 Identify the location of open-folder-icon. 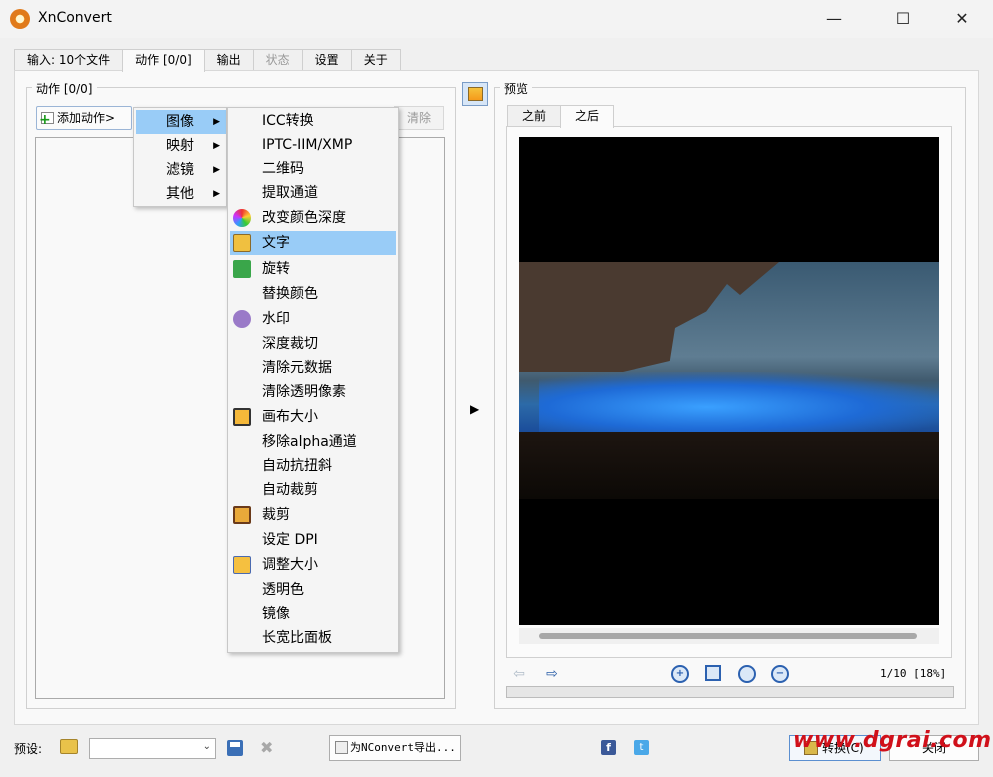
(69, 746).